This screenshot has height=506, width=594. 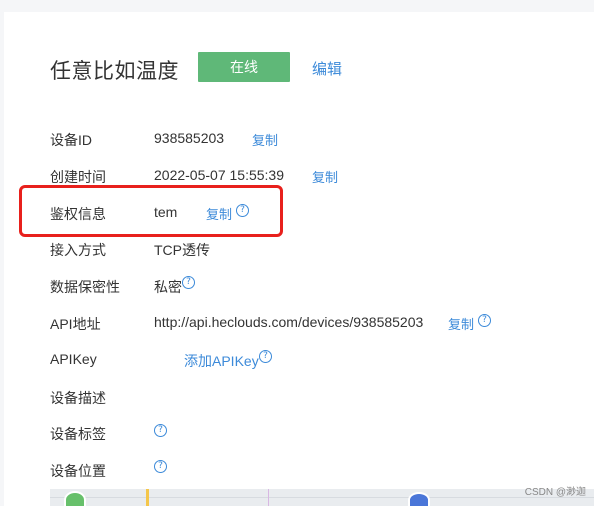 I want to click on device-location-help-icon: ?, so click(x=160, y=466).